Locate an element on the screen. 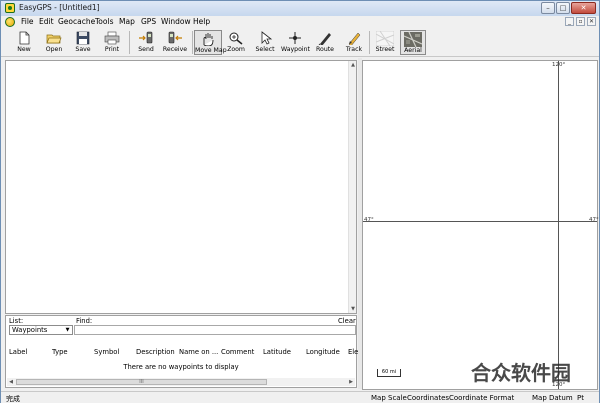  new-button: New is located at coordinates (24, 42).